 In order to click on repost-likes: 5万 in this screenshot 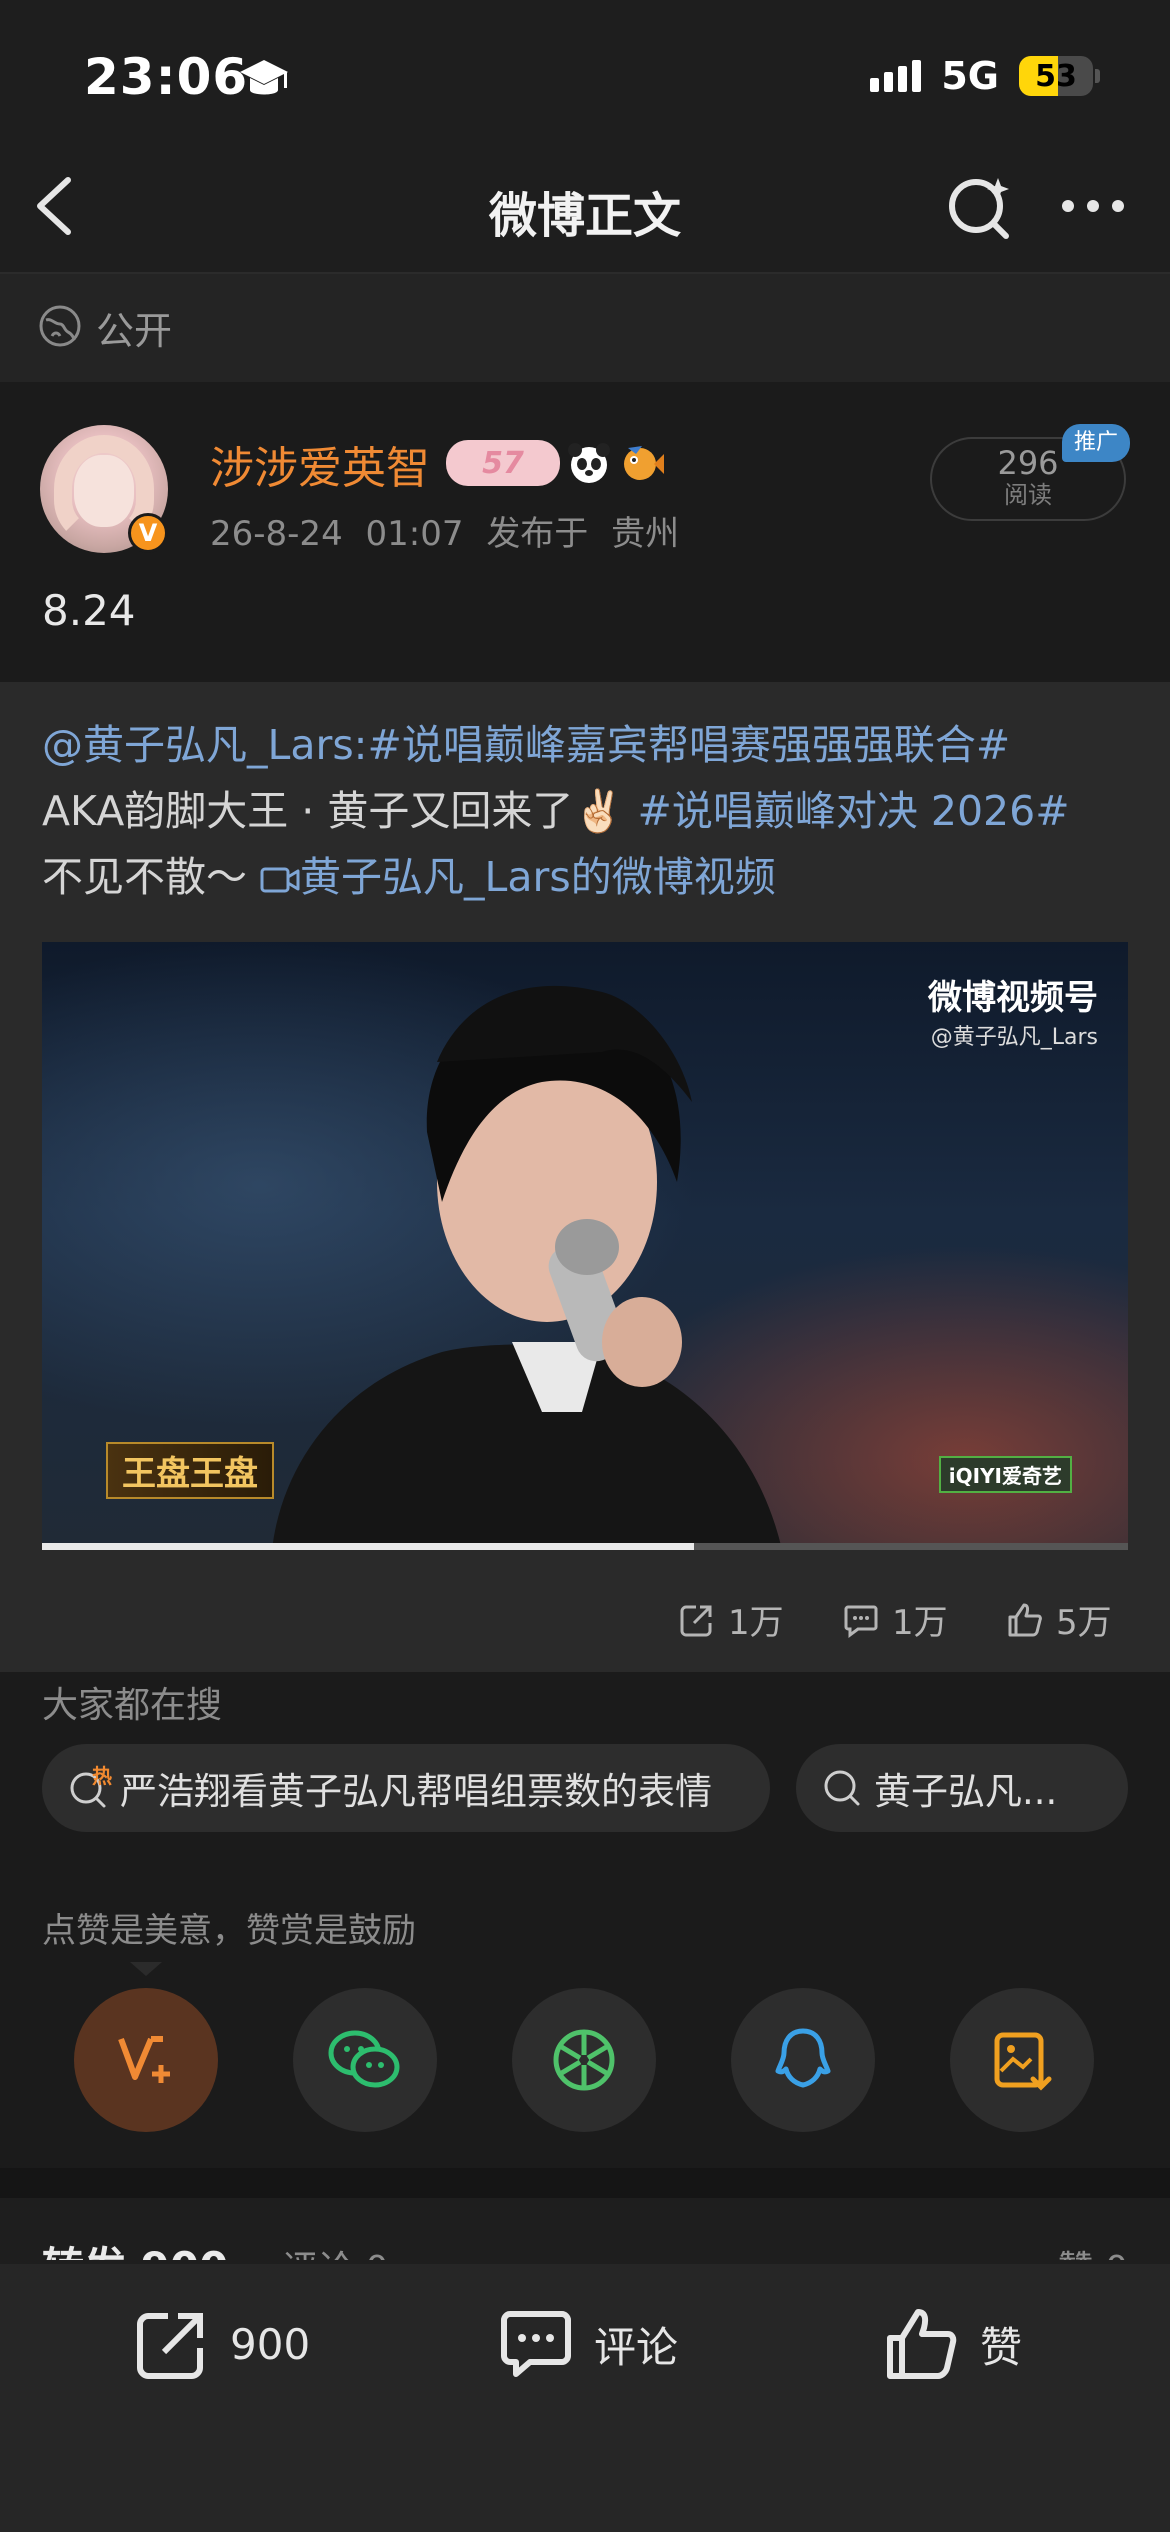, I will do `click(1059, 1619)`.